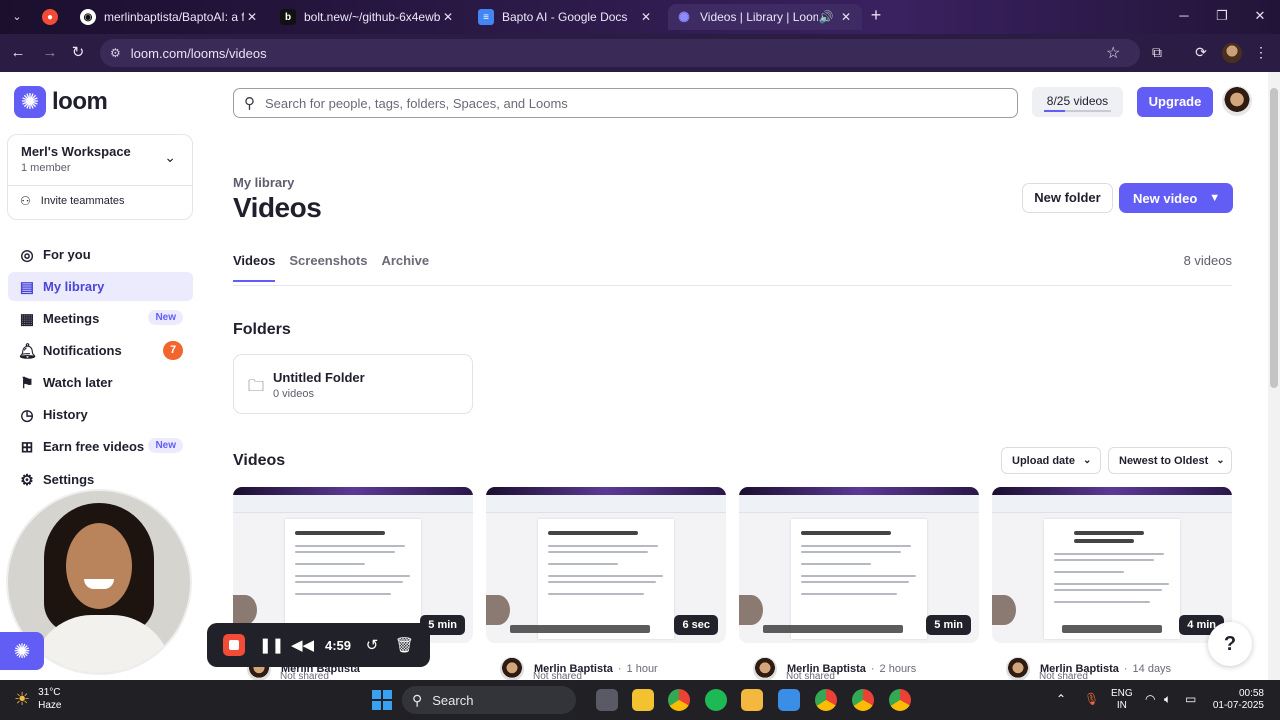 The image size is (1280, 720). I want to click on system-clock: 00:58 01-07-2025, so click(1236, 700).